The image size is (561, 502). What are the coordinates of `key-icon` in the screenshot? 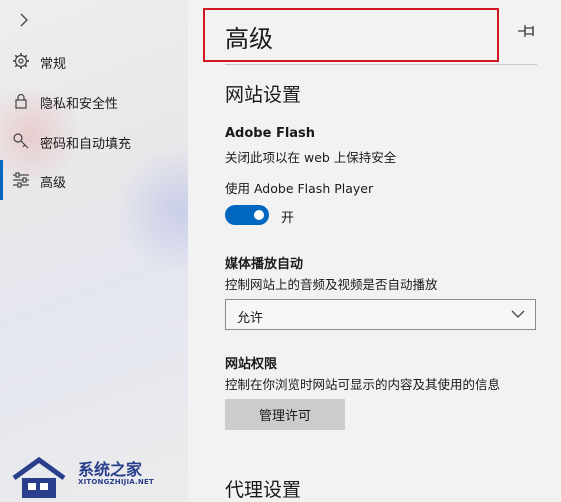 It's located at (21, 141).